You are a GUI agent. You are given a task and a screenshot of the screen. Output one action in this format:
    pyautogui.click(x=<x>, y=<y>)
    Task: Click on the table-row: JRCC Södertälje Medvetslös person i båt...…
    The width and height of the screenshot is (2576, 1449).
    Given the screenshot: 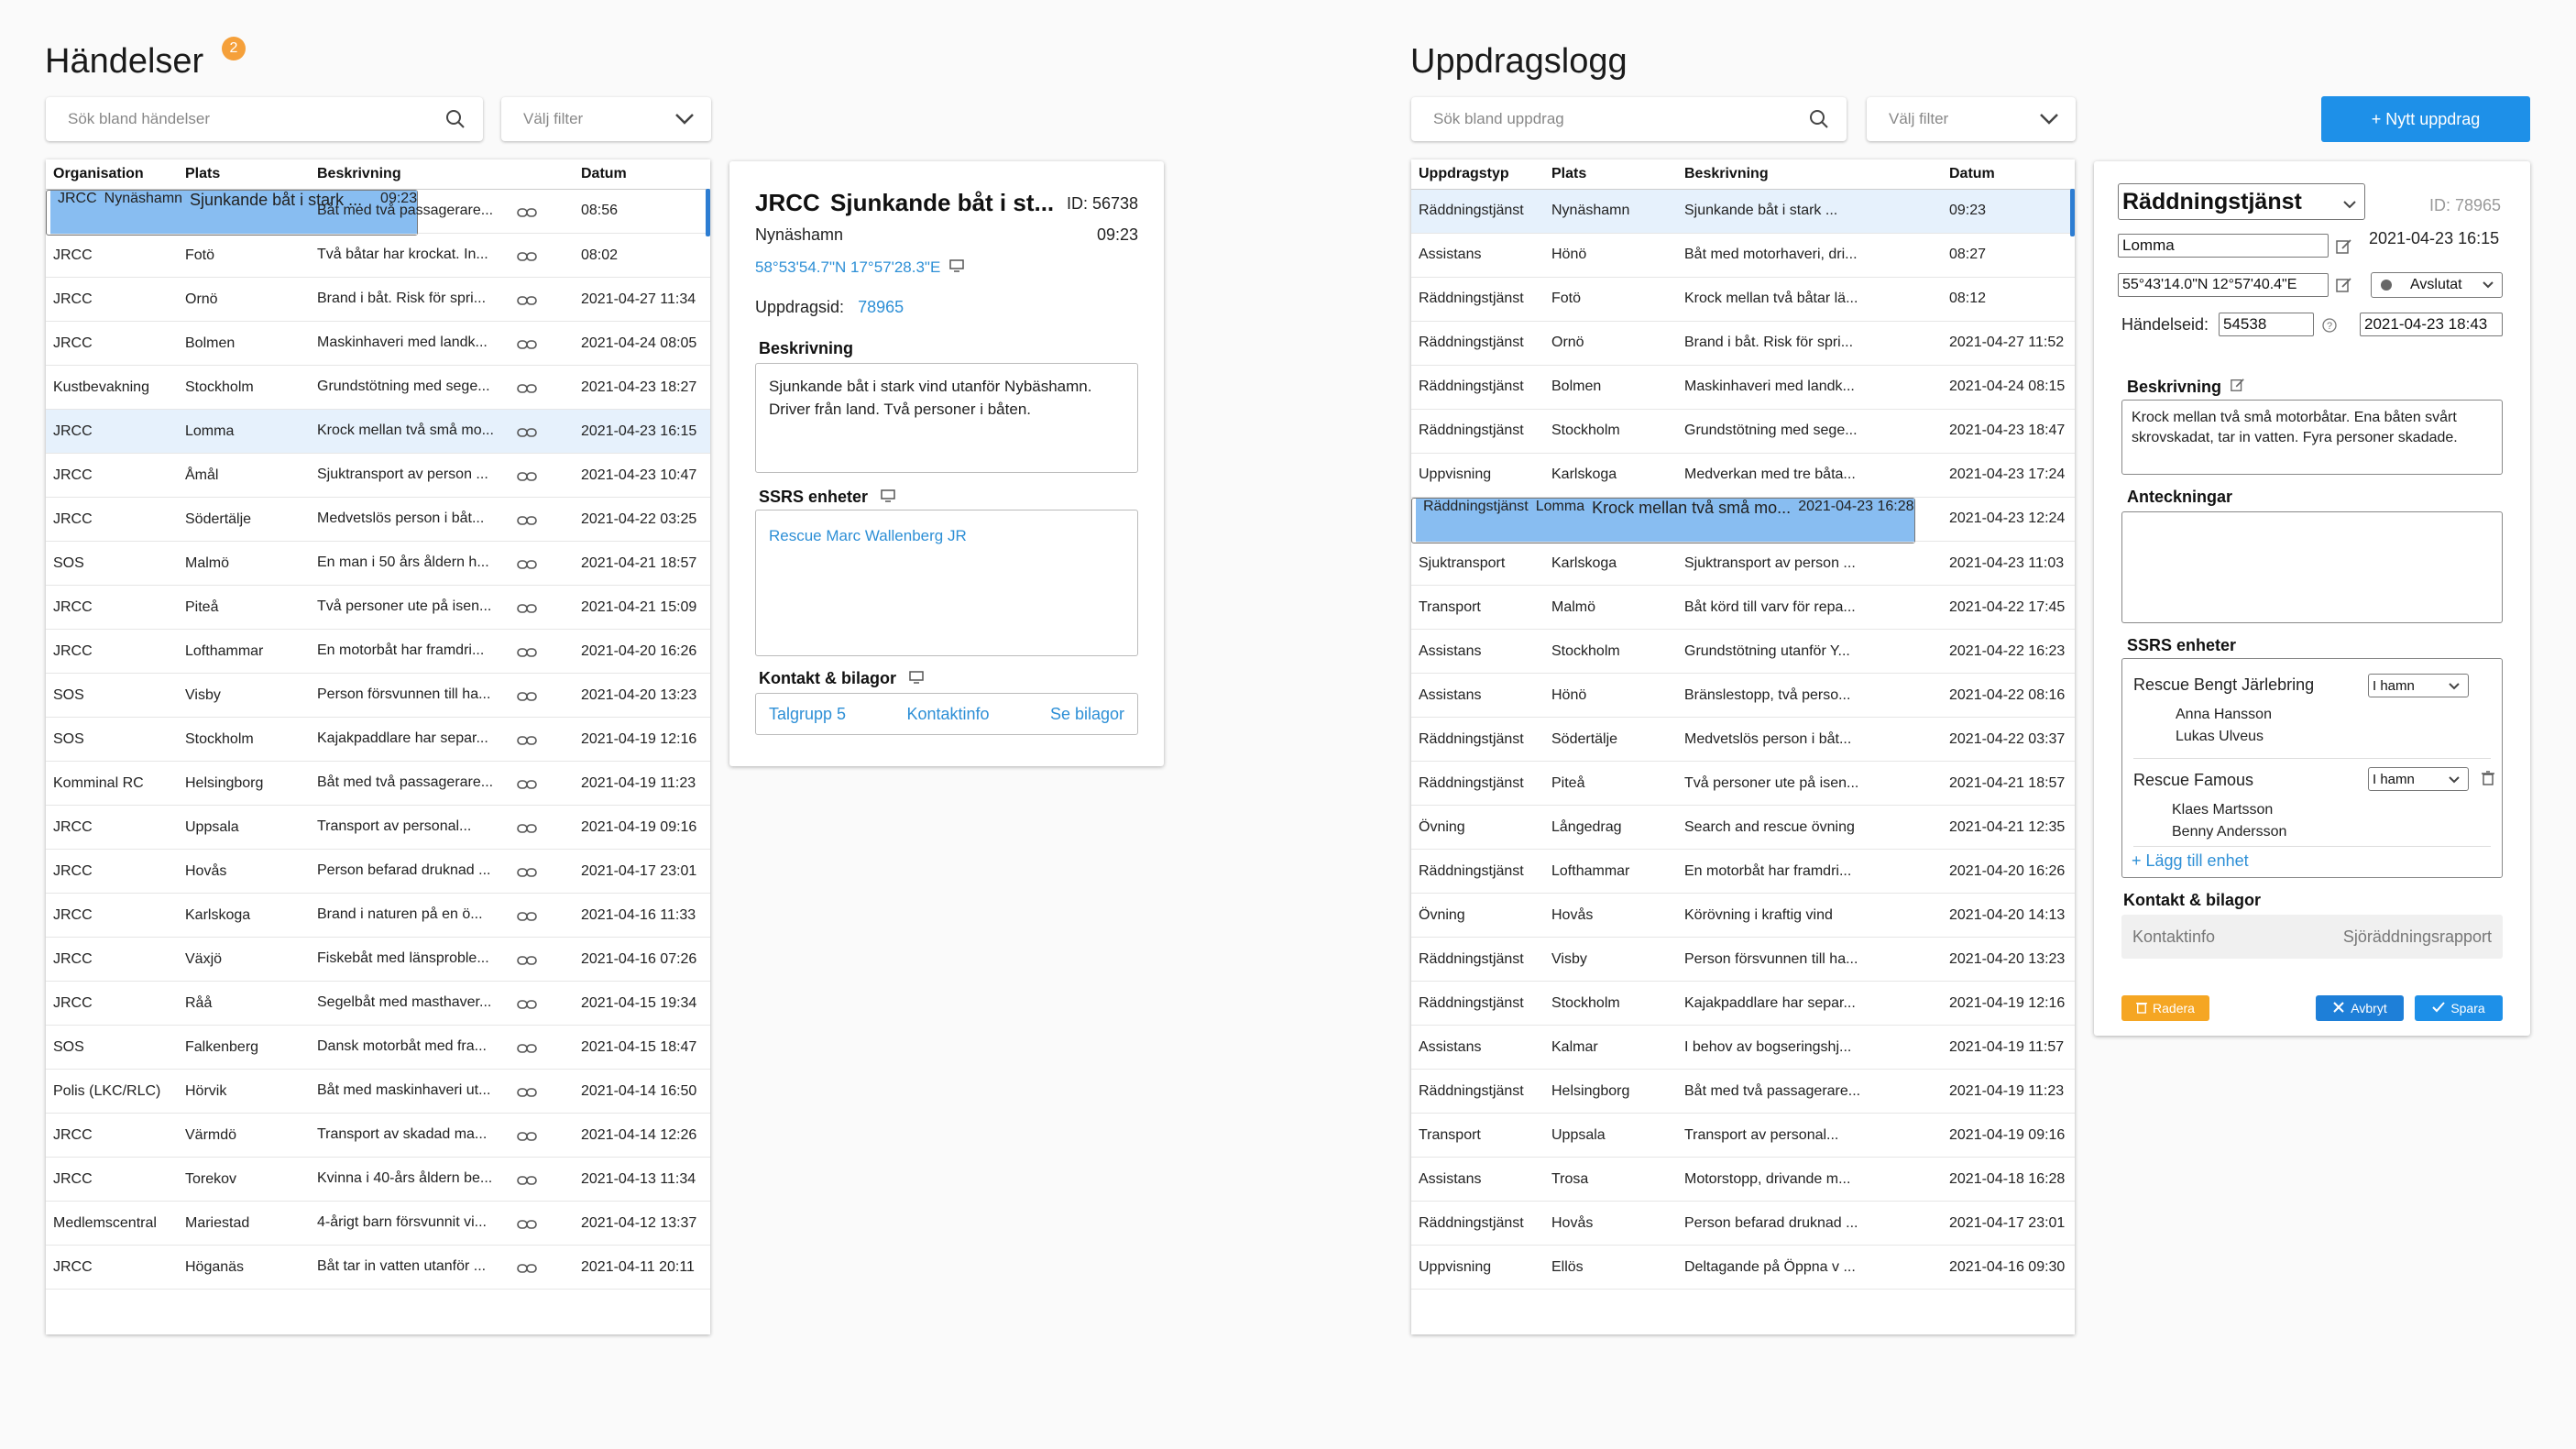 What is the action you would take?
    pyautogui.click(x=378, y=519)
    